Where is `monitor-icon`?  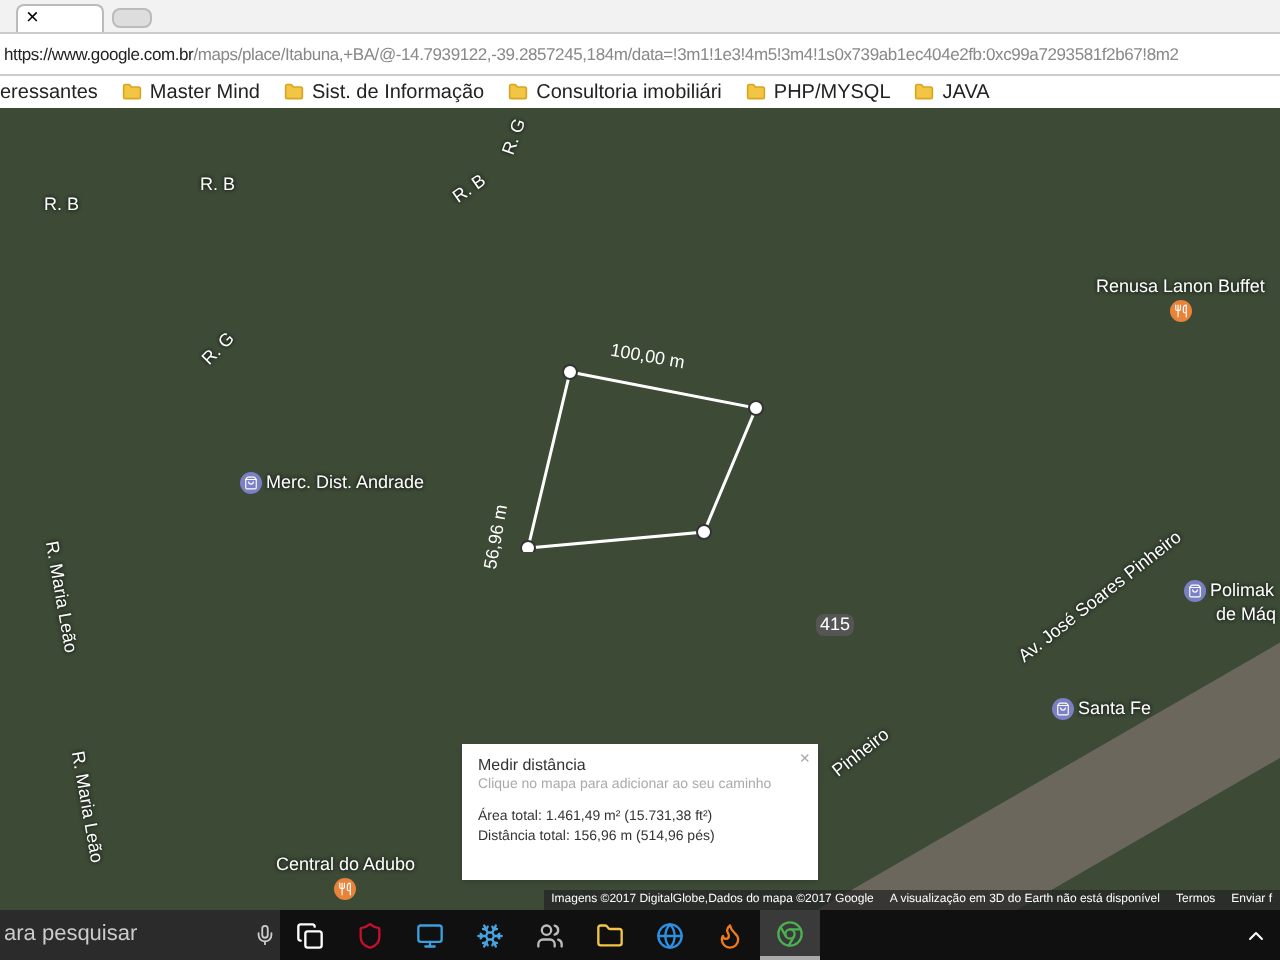
monitor-icon is located at coordinates (430, 935).